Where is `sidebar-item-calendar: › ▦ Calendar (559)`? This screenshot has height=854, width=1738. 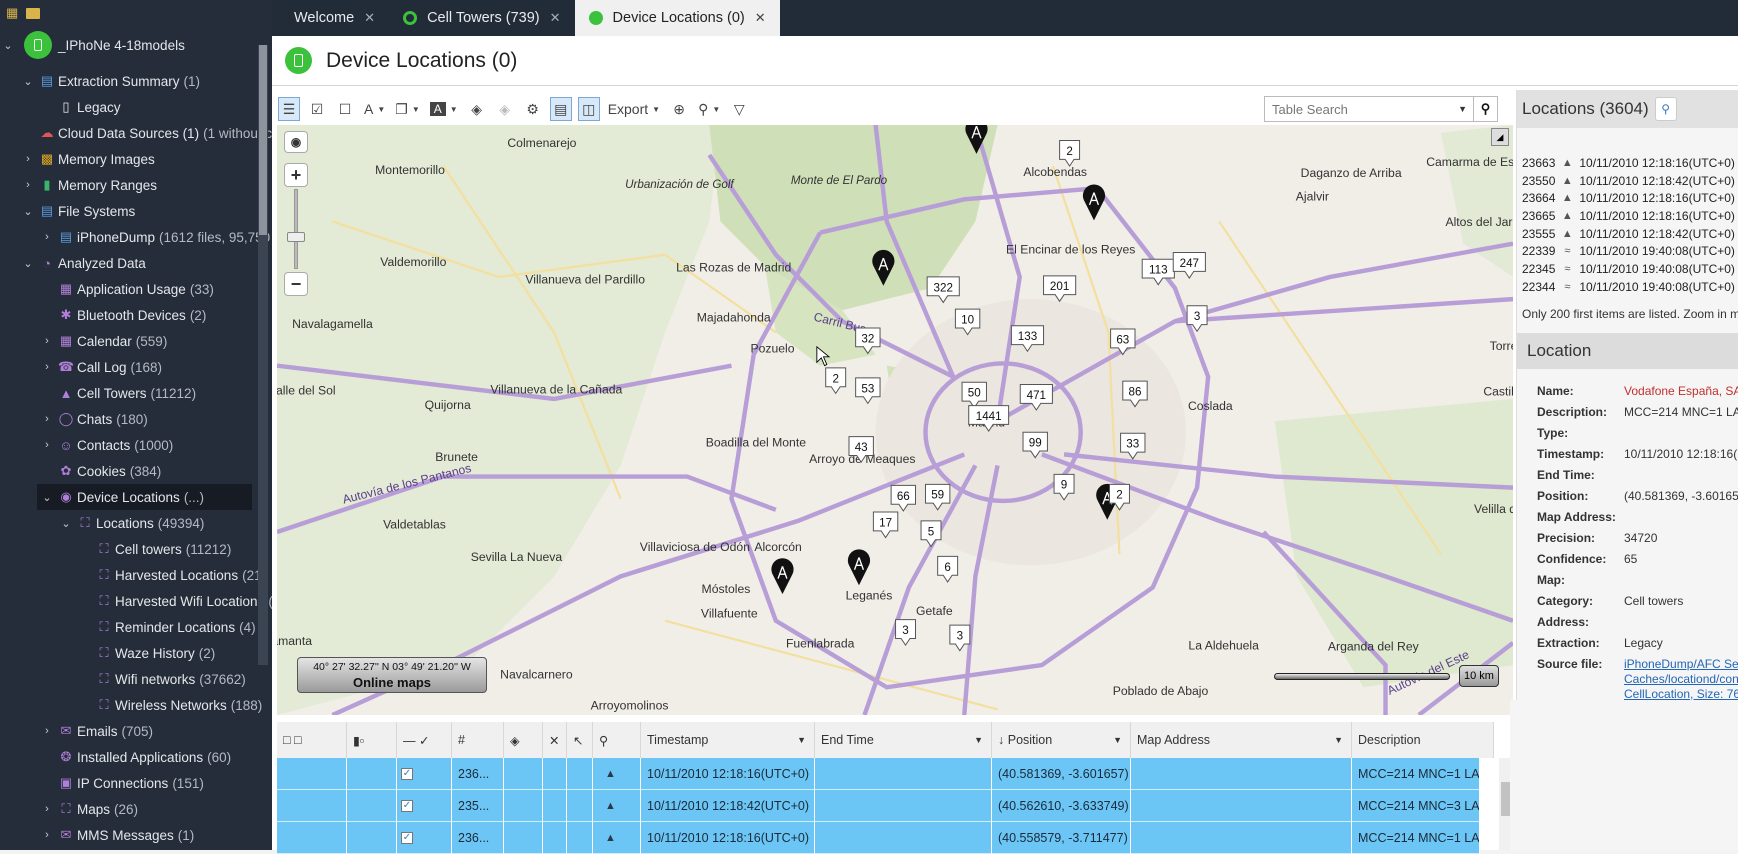 sidebar-item-calendar: › ▦ Calendar (559) is located at coordinates (129, 341).